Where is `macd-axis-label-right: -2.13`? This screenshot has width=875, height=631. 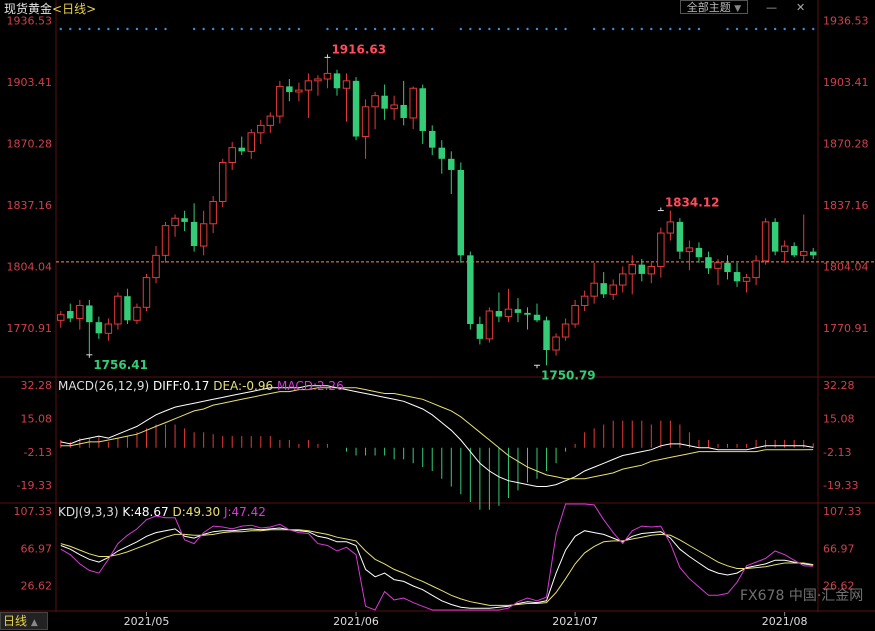
macd-axis-label-right: -2.13 is located at coordinates (837, 452).